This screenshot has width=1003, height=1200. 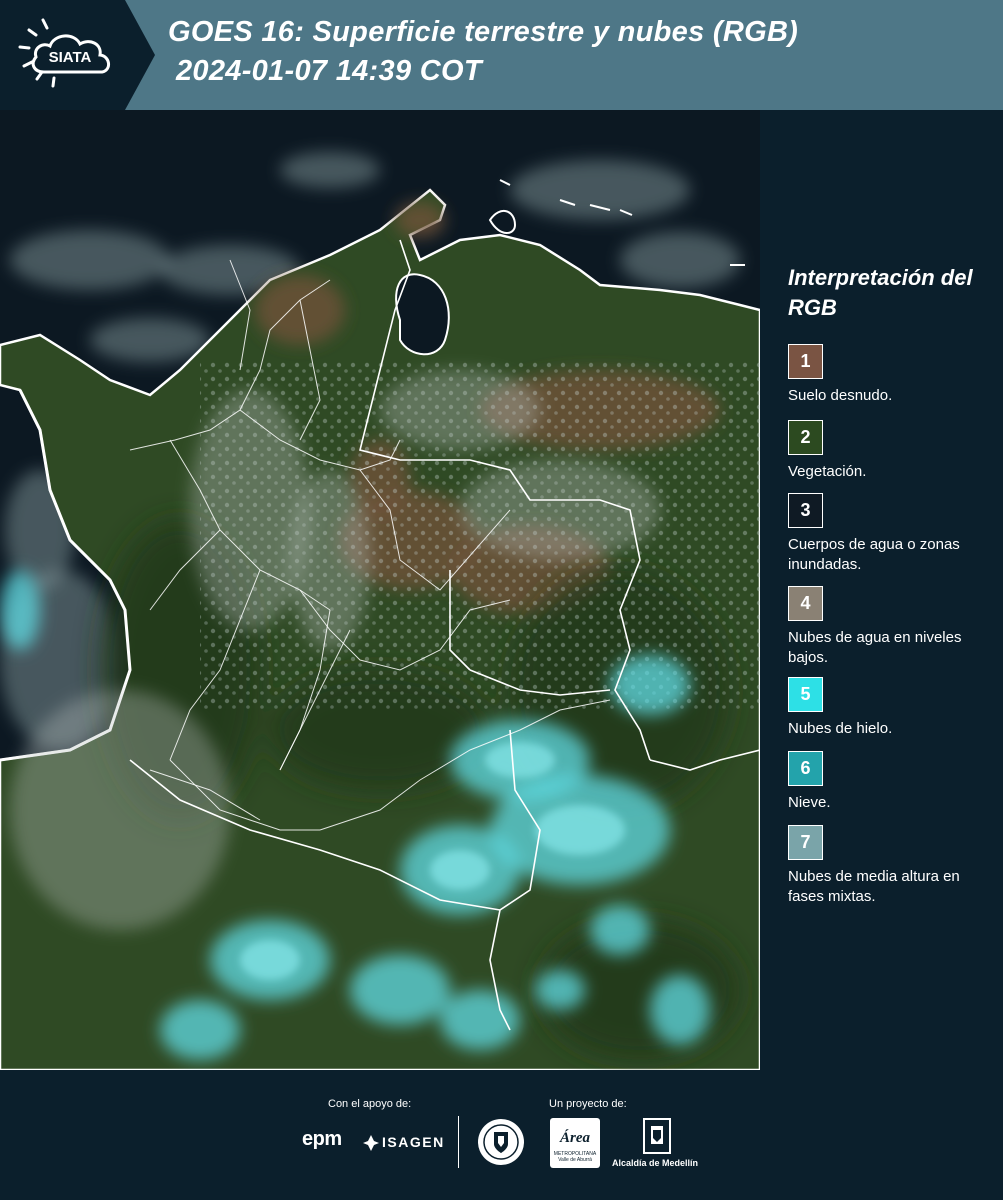 I want to click on footer-divider, so click(x=458, y=1142).